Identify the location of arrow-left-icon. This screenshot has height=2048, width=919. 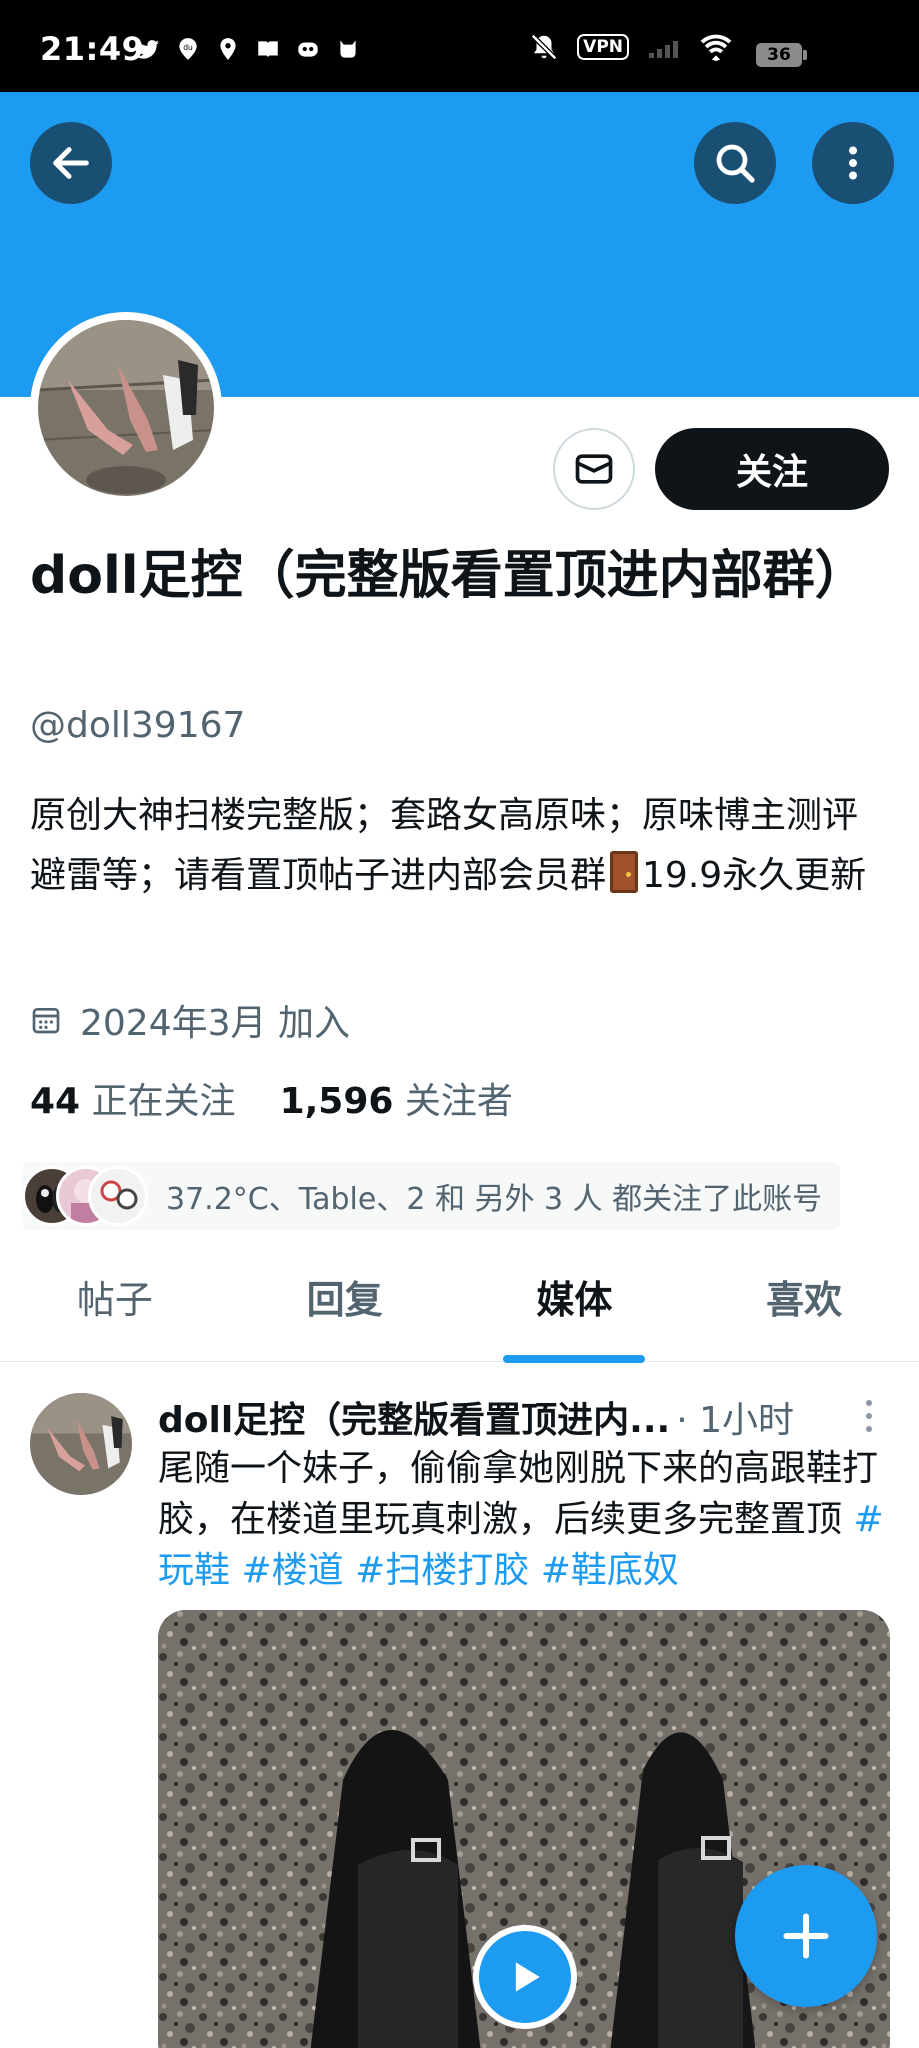
(71, 163).